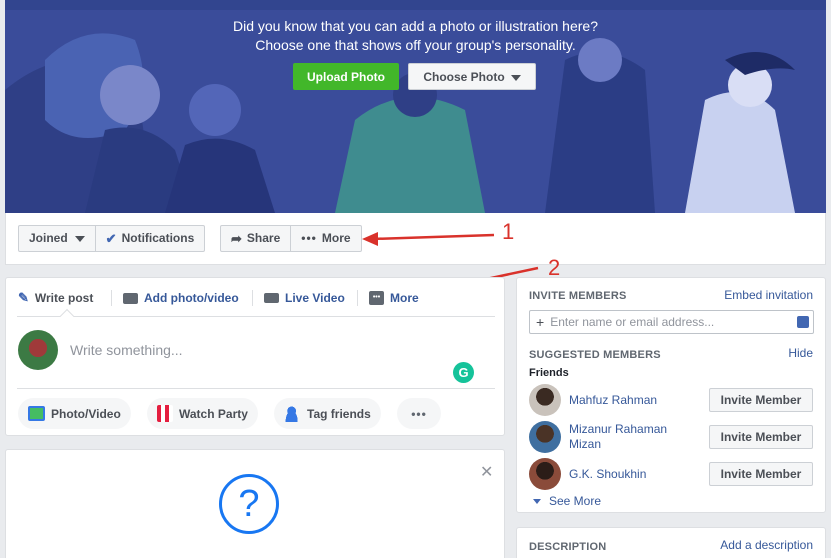  Describe the element at coordinates (339, 413) in the screenshot. I see `tag-friends-label: Tag friends` at that location.